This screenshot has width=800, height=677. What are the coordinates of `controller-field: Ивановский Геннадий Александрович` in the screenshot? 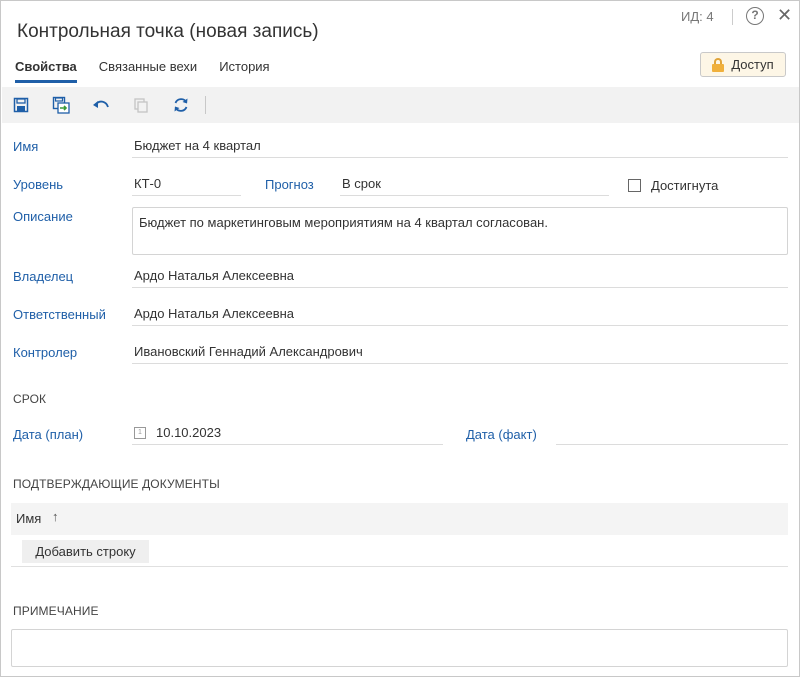 It's located at (460, 353).